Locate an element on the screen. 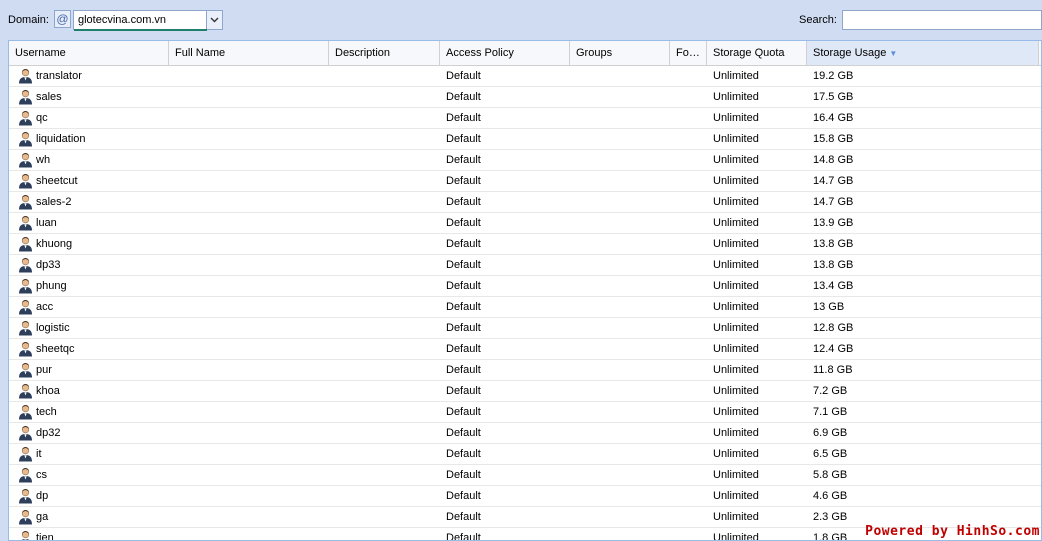  table-row: sheetcut Default Unlimited 14.7 GB is located at coordinates (525, 181).